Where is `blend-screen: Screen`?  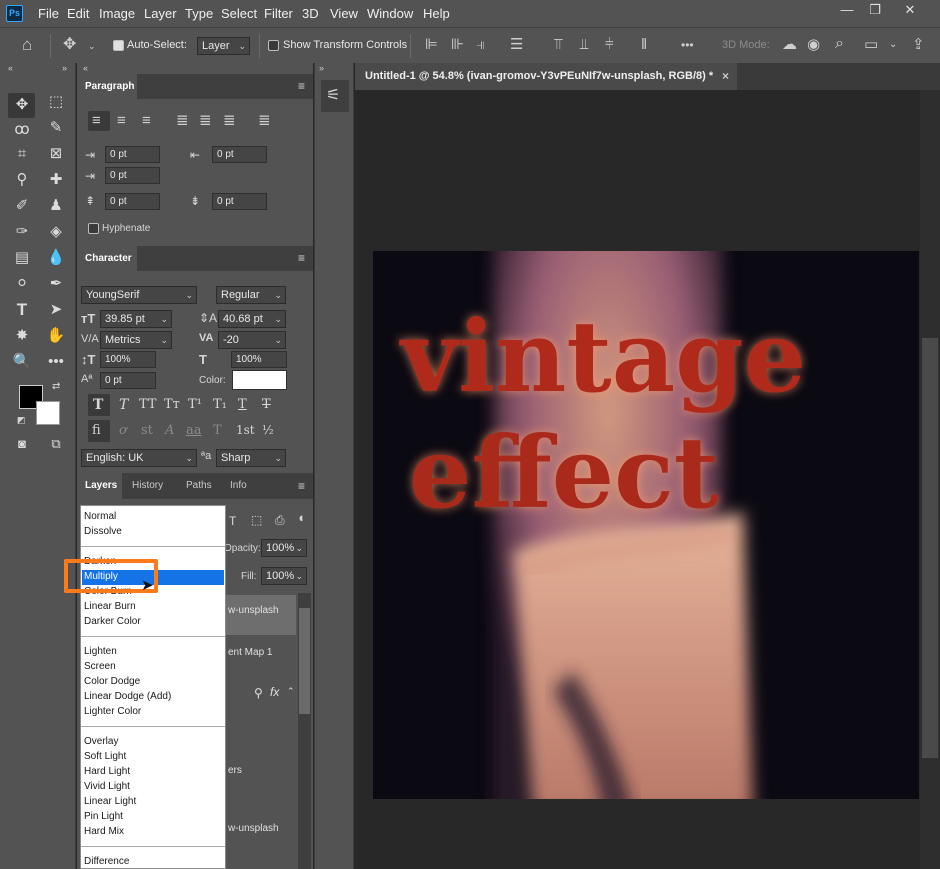 blend-screen: Screen is located at coordinates (100, 667).